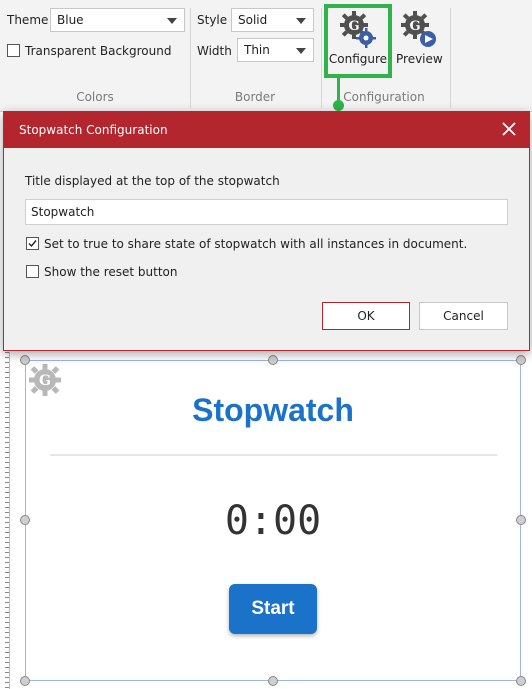 Image resolution: width=532 pixels, height=689 pixels. What do you see at coordinates (273, 681) in the screenshot?
I see `resize-handle-bottom` at bounding box center [273, 681].